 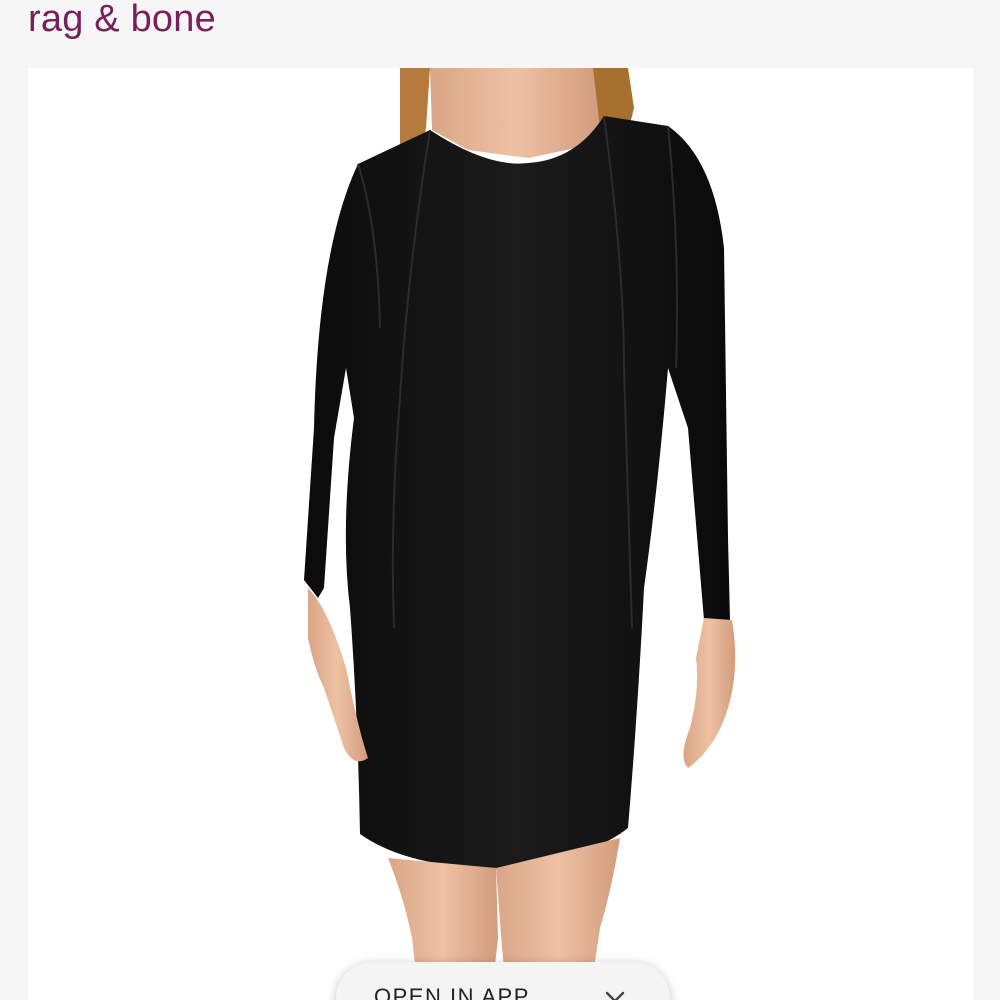 I want to click on chevron-down-icon, so click(x=615, y=993).